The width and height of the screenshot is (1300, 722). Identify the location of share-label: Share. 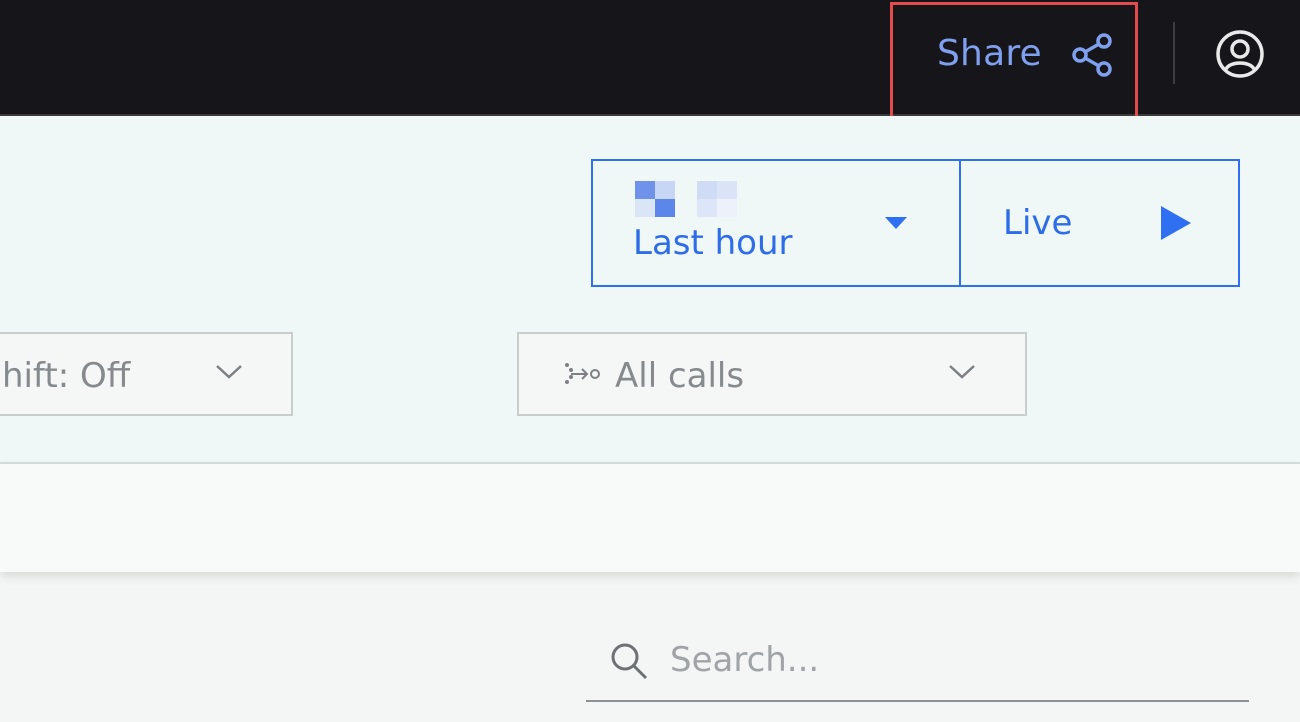
(989, 53).